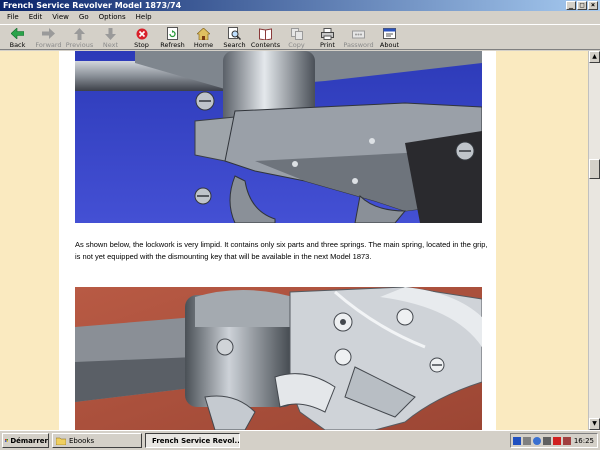  What do you see at coordinates (594, 240) in the screenshot?
I see `vertical-scrollbar: ▲ ▼` at bounding box center [594, 240].